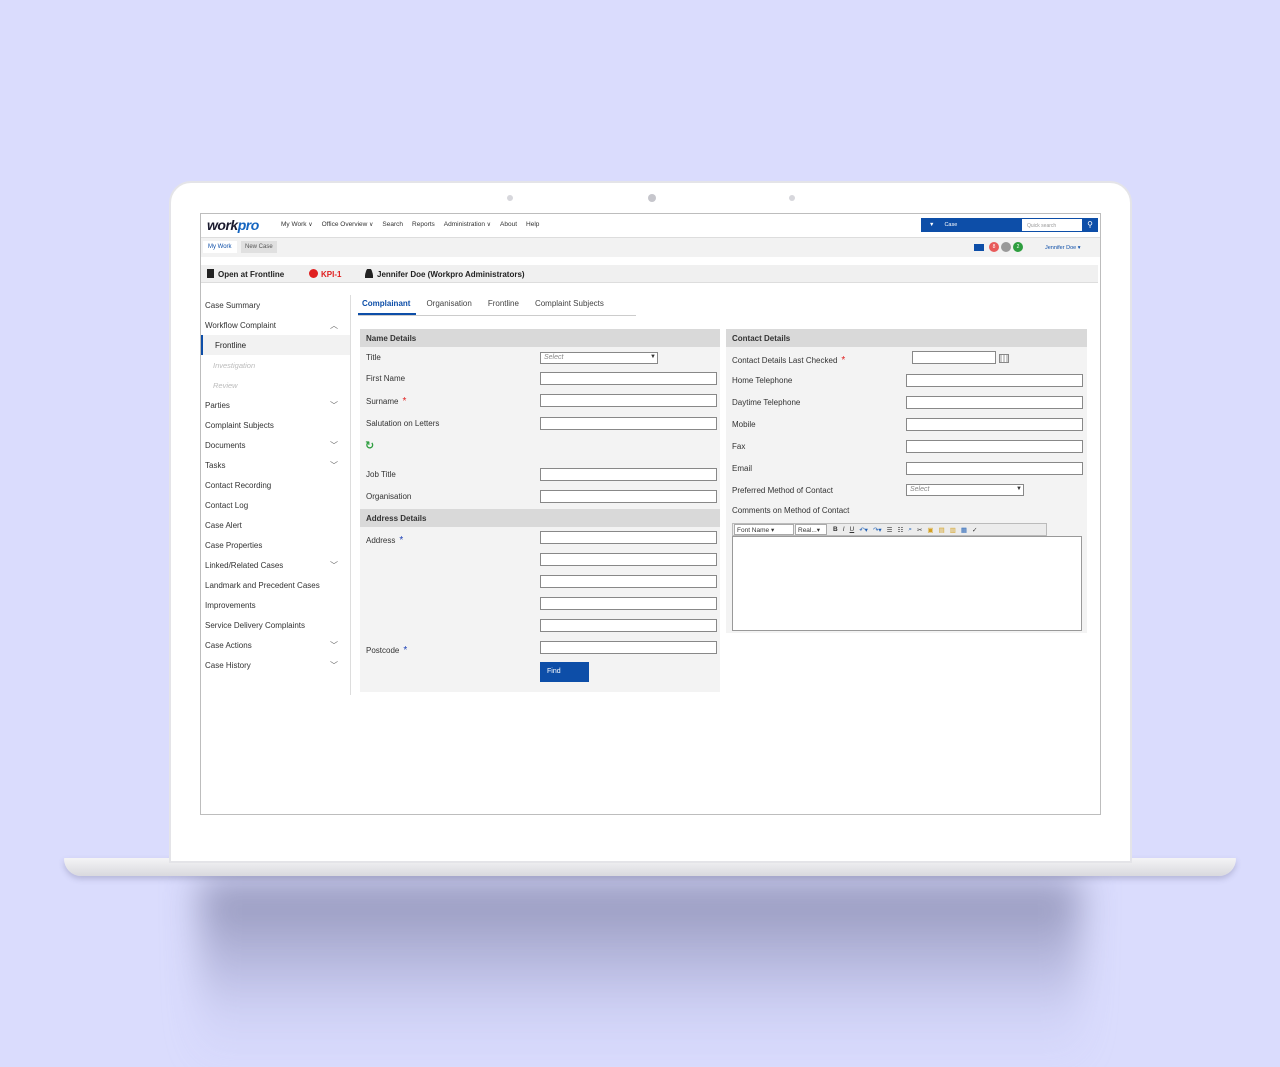 The image size is (1280, 1067). I want to click on tab-complainant: Complainant, so click(387, 305).